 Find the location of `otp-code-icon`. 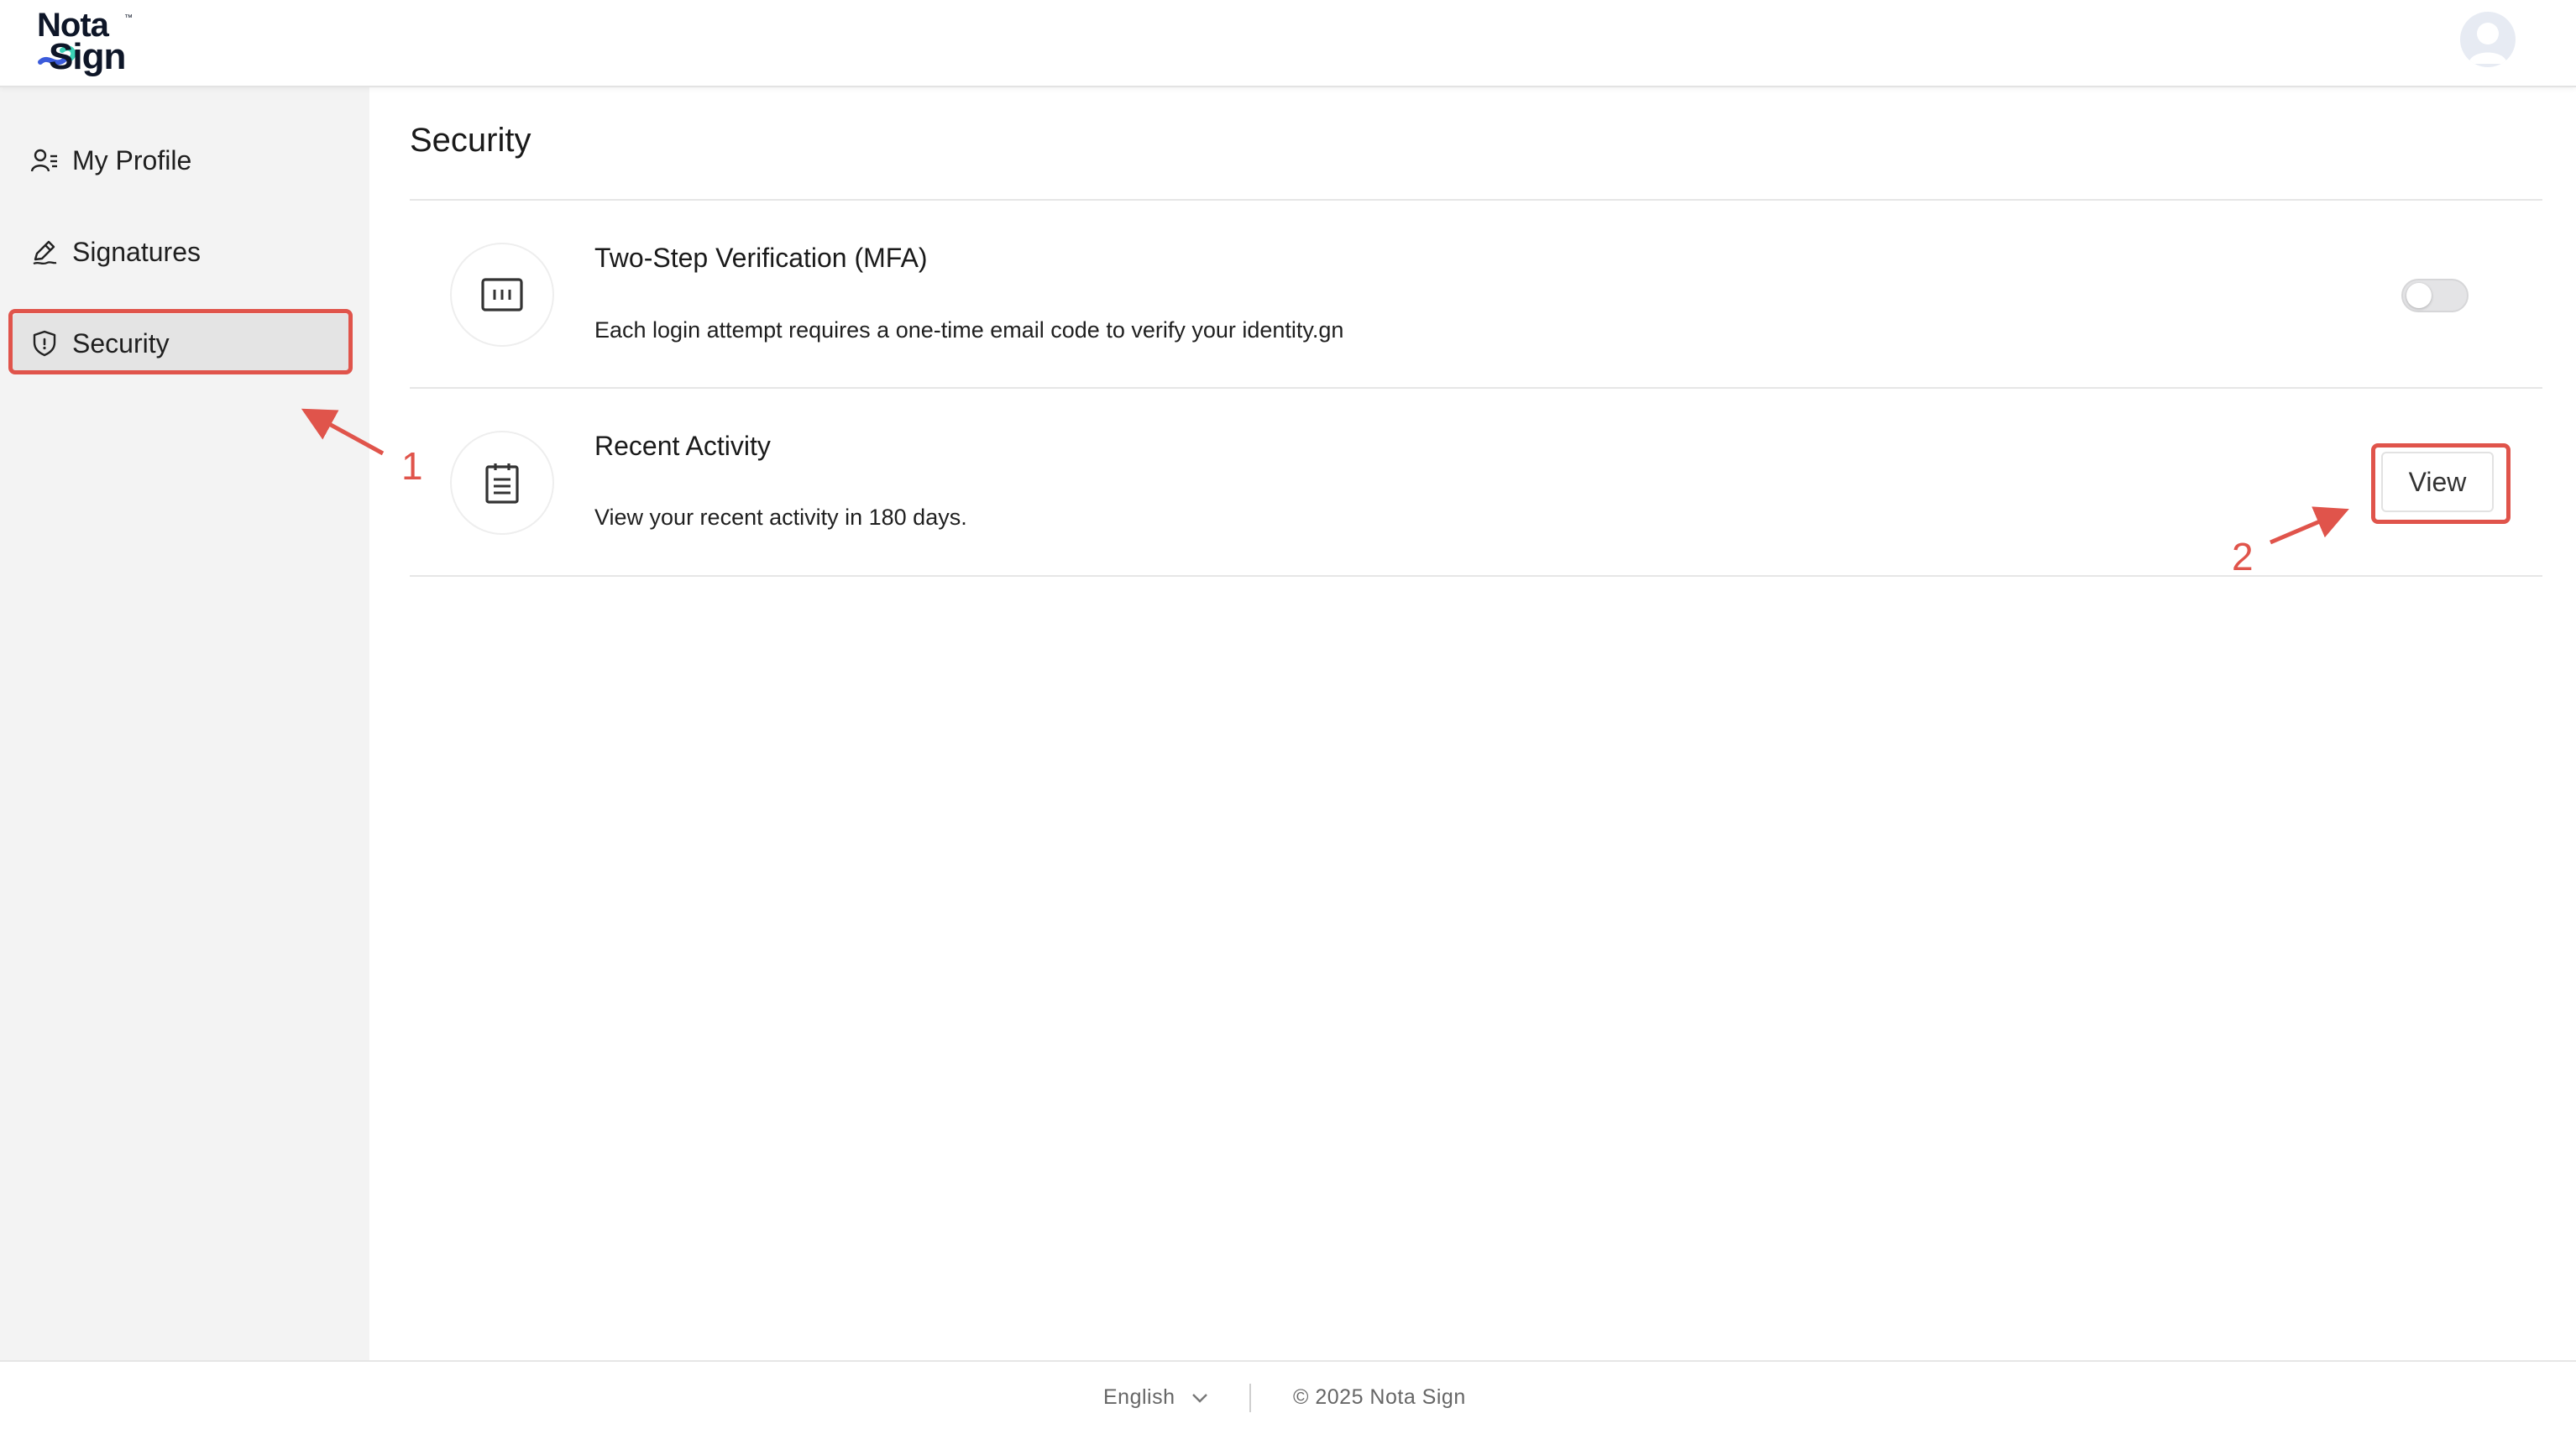

otp-code-icon is located at coordinates (502, 294).